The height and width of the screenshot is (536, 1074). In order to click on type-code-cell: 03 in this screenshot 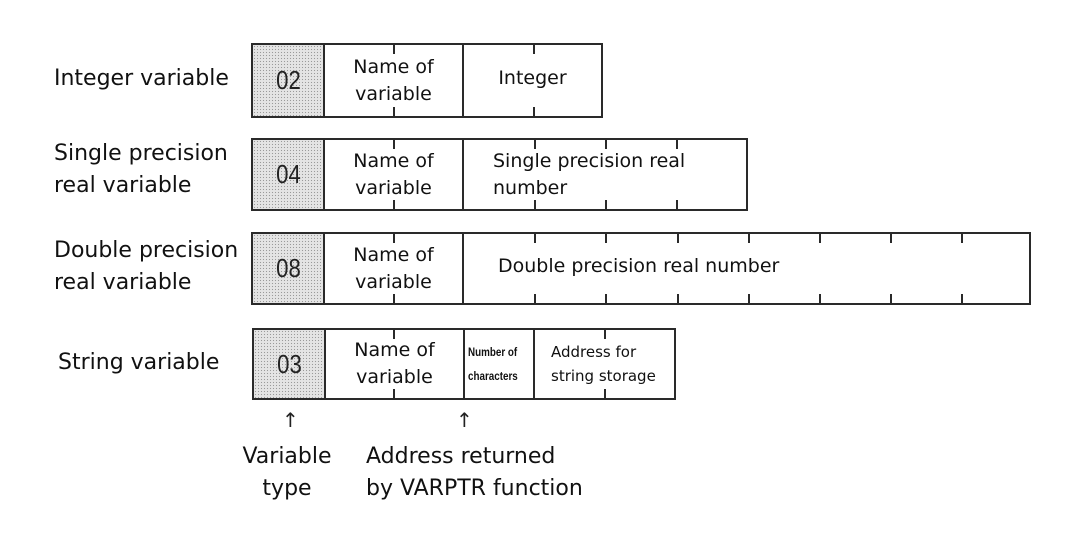, I will do `click(290, 364)`.